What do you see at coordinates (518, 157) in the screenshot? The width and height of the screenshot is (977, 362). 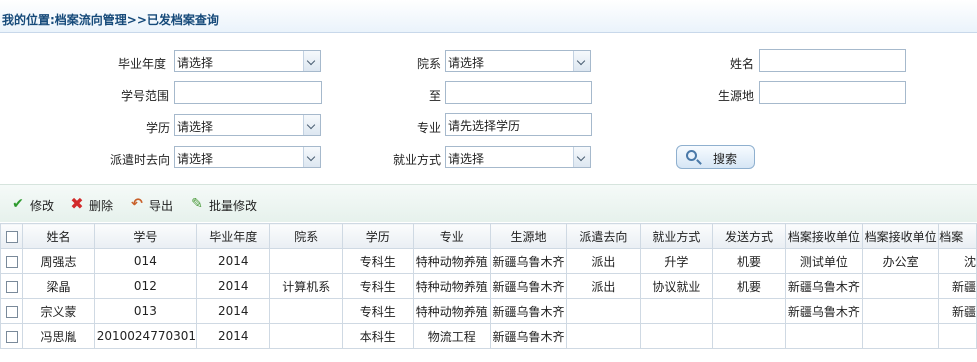 I see `employment-select: 请选择` at bounding box center [518, 157].